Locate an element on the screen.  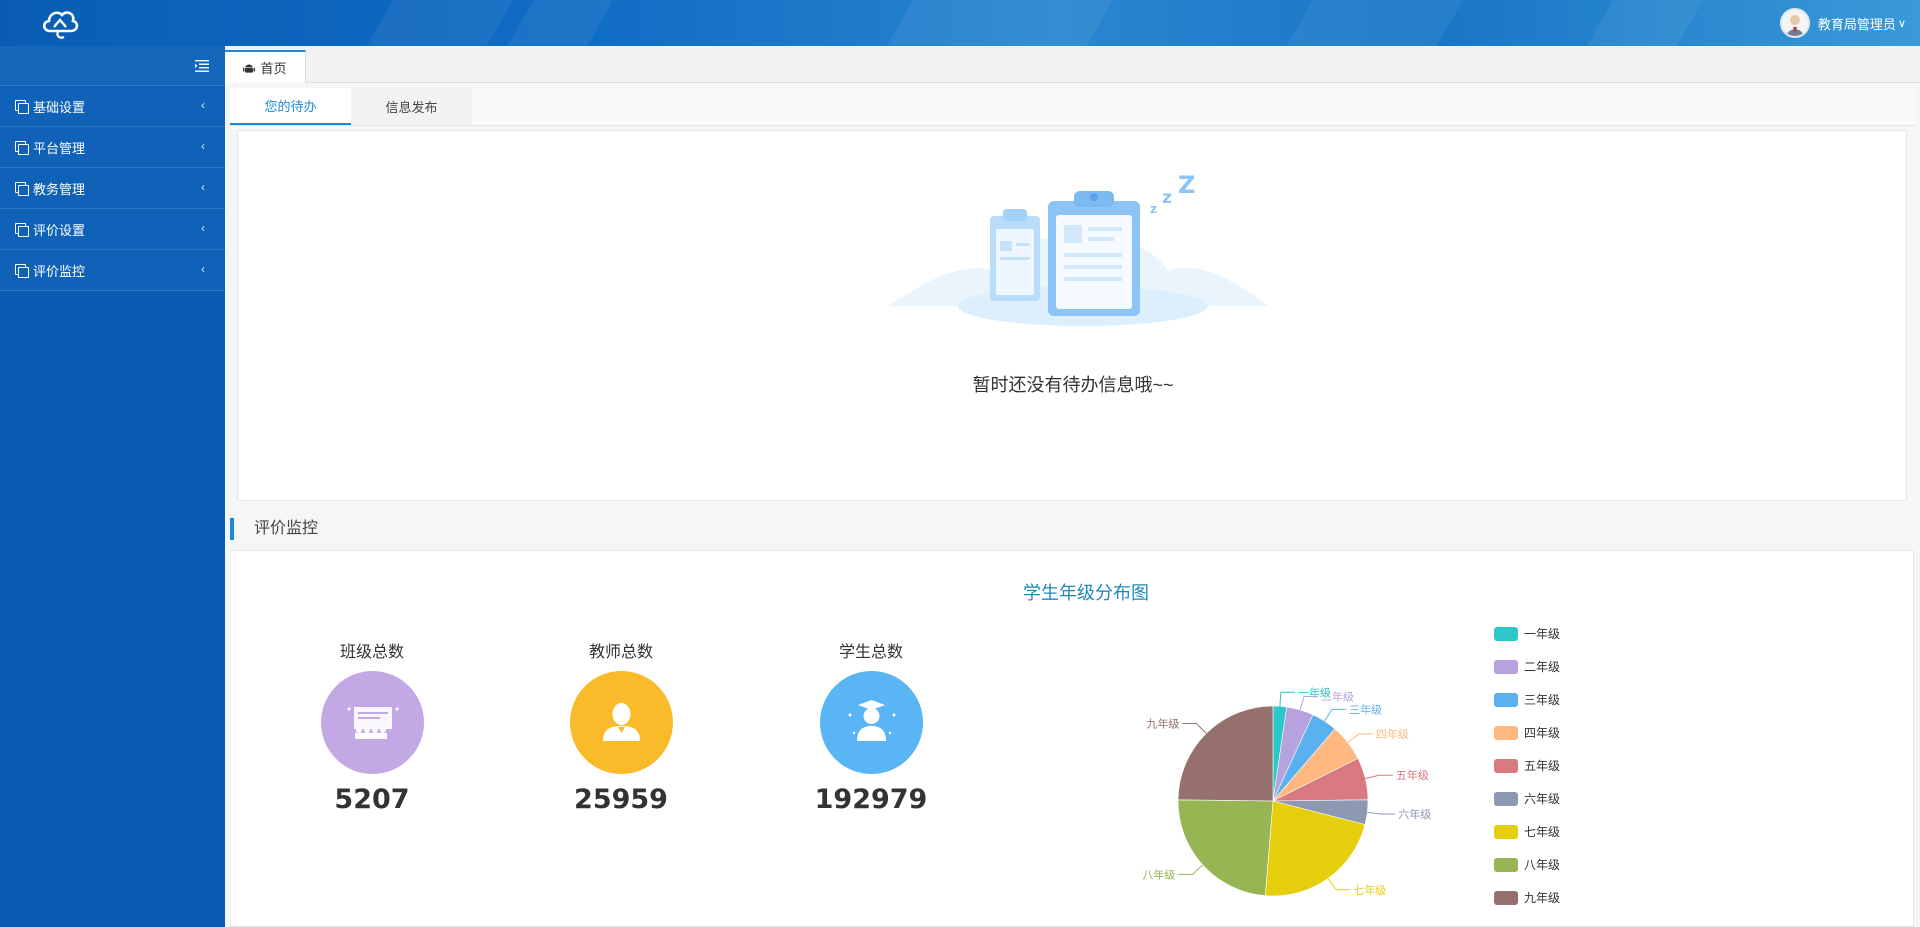
legend-label: 二年级 is located at coordinates (1542, 667).